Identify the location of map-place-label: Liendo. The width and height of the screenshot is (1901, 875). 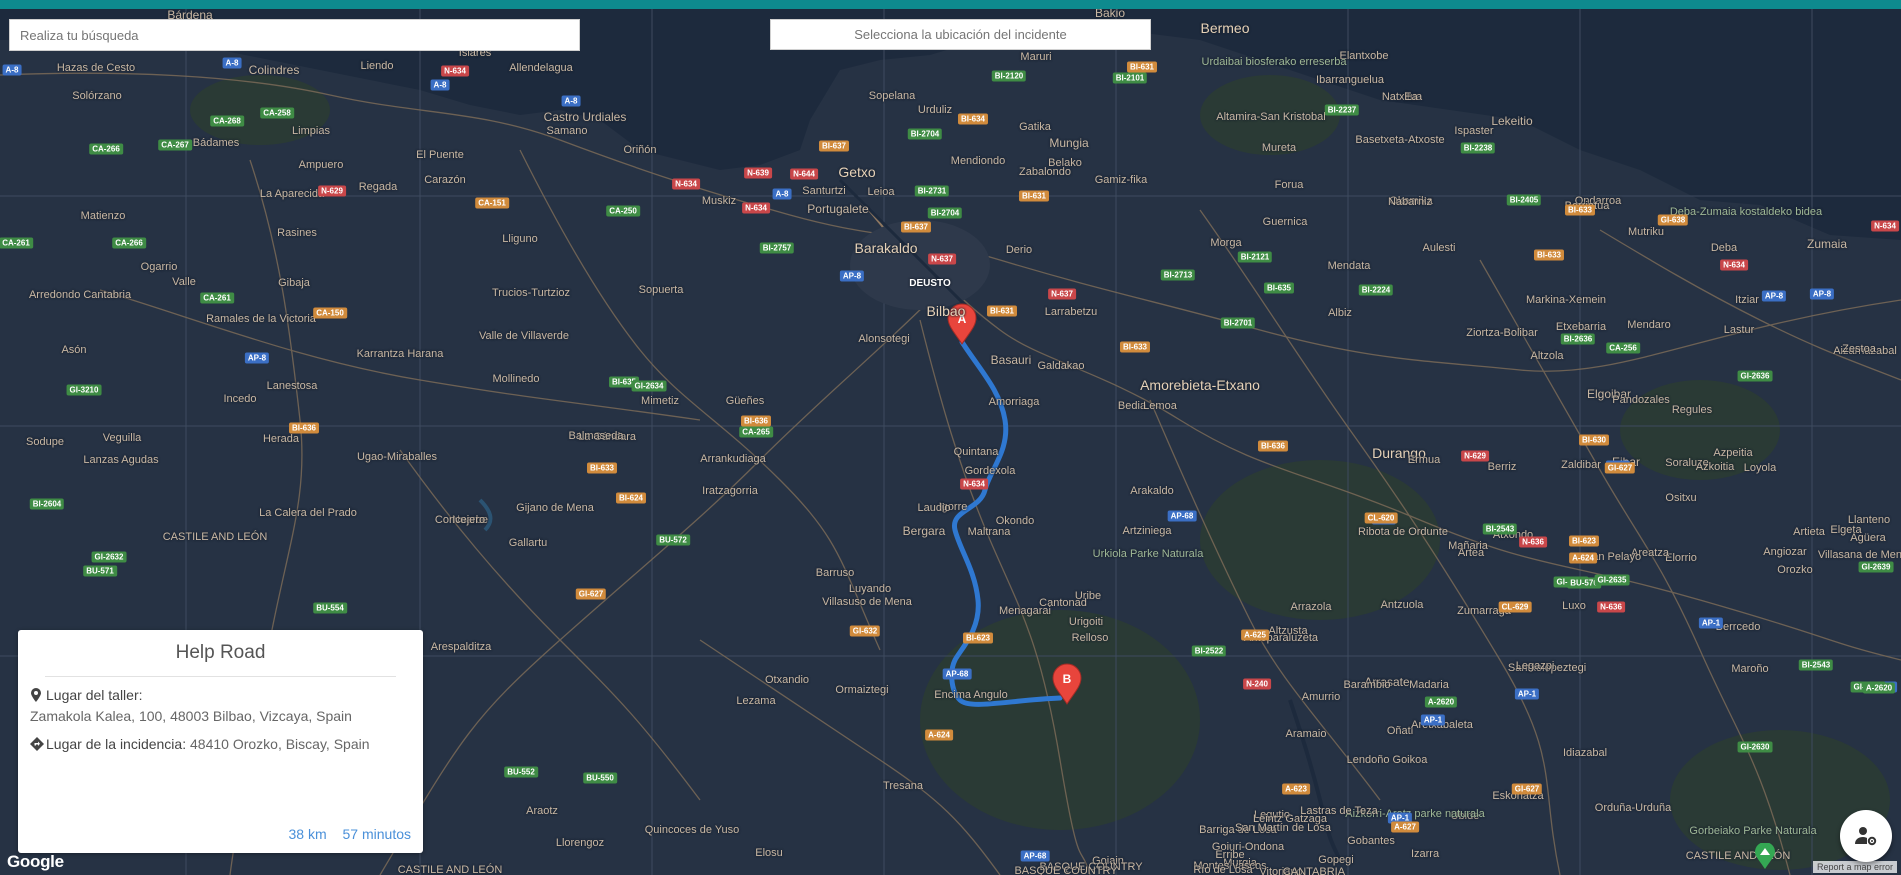
(377, 66).